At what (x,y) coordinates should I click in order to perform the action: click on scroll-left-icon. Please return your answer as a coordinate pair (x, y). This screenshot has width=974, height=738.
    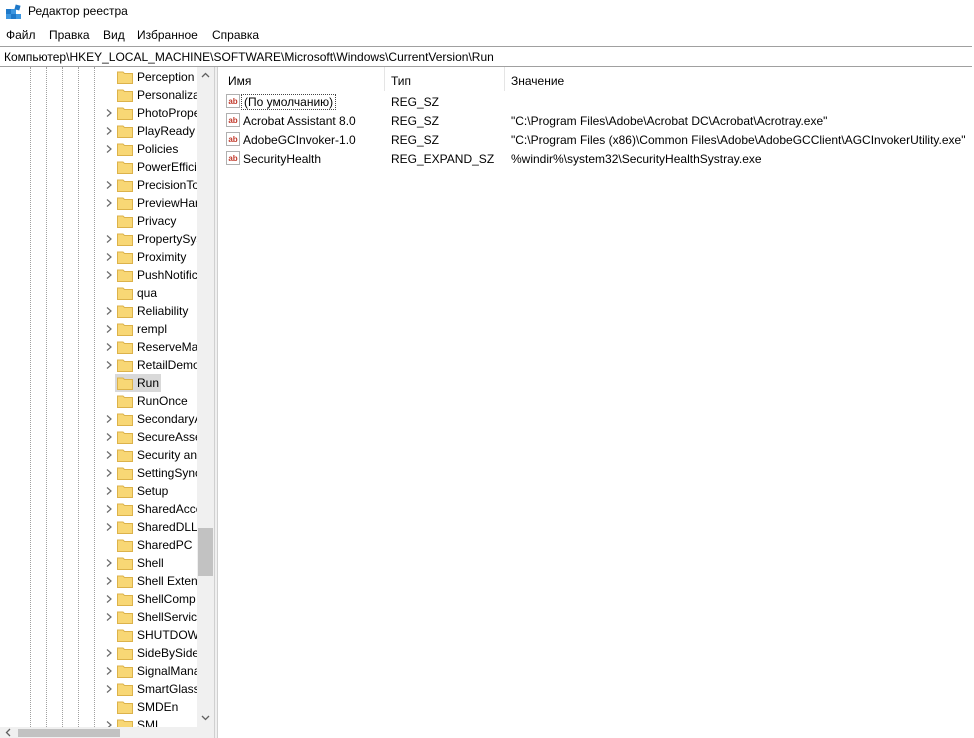
    Looking at the image, I should click on (8, 732).